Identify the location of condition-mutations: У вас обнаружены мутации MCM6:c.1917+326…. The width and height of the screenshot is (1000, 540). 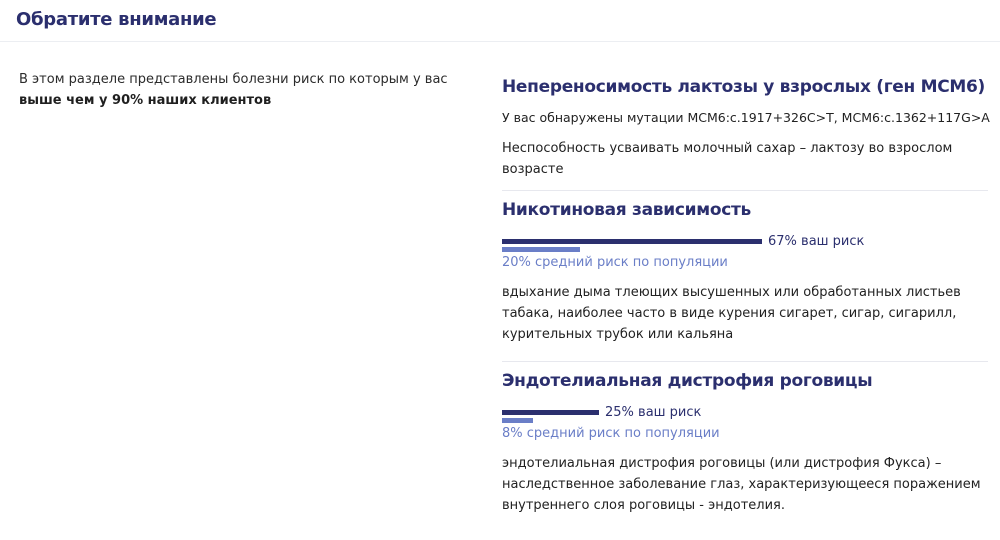
(746, 117).